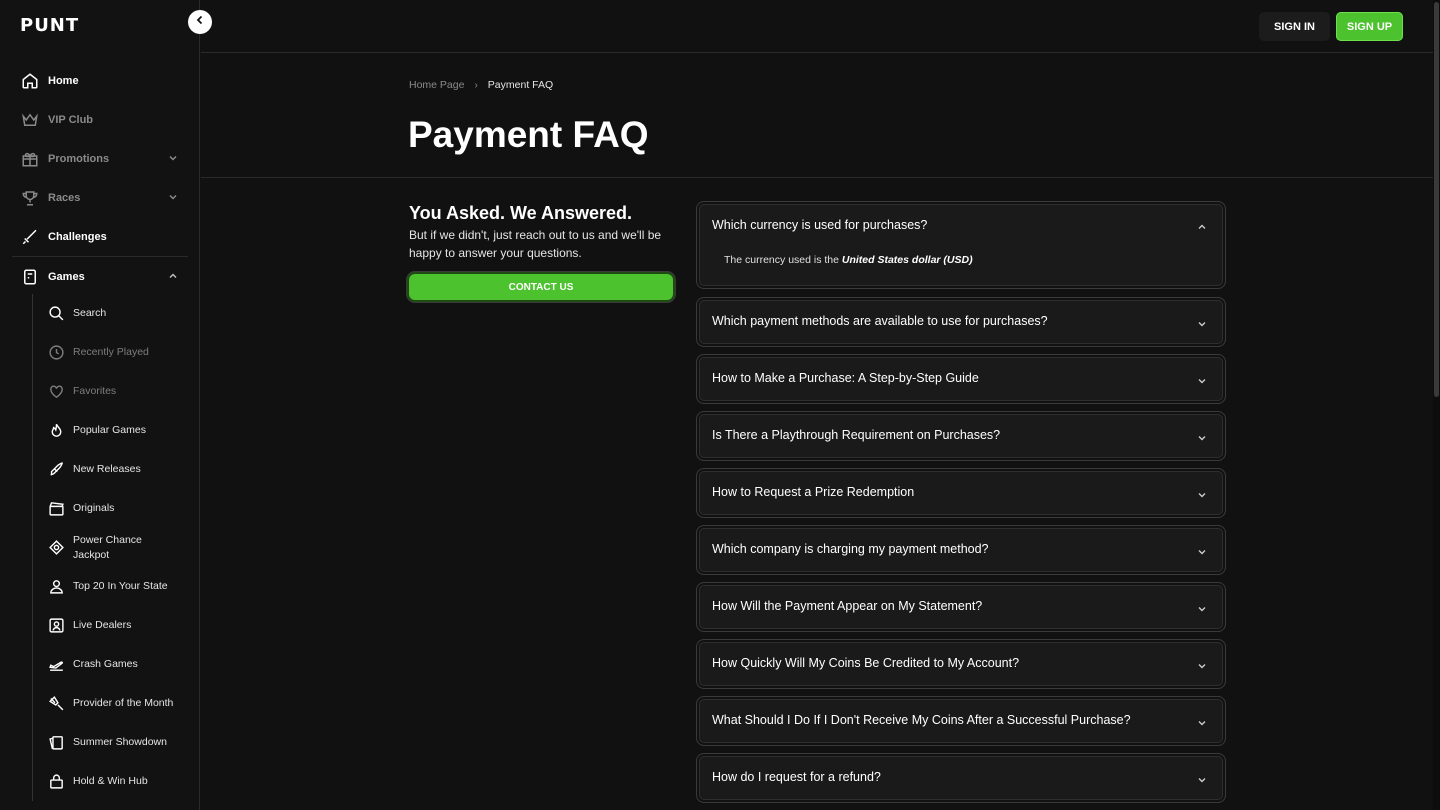  I want to click on sidebar-item-favorites: Favorites, so click(110, 391).